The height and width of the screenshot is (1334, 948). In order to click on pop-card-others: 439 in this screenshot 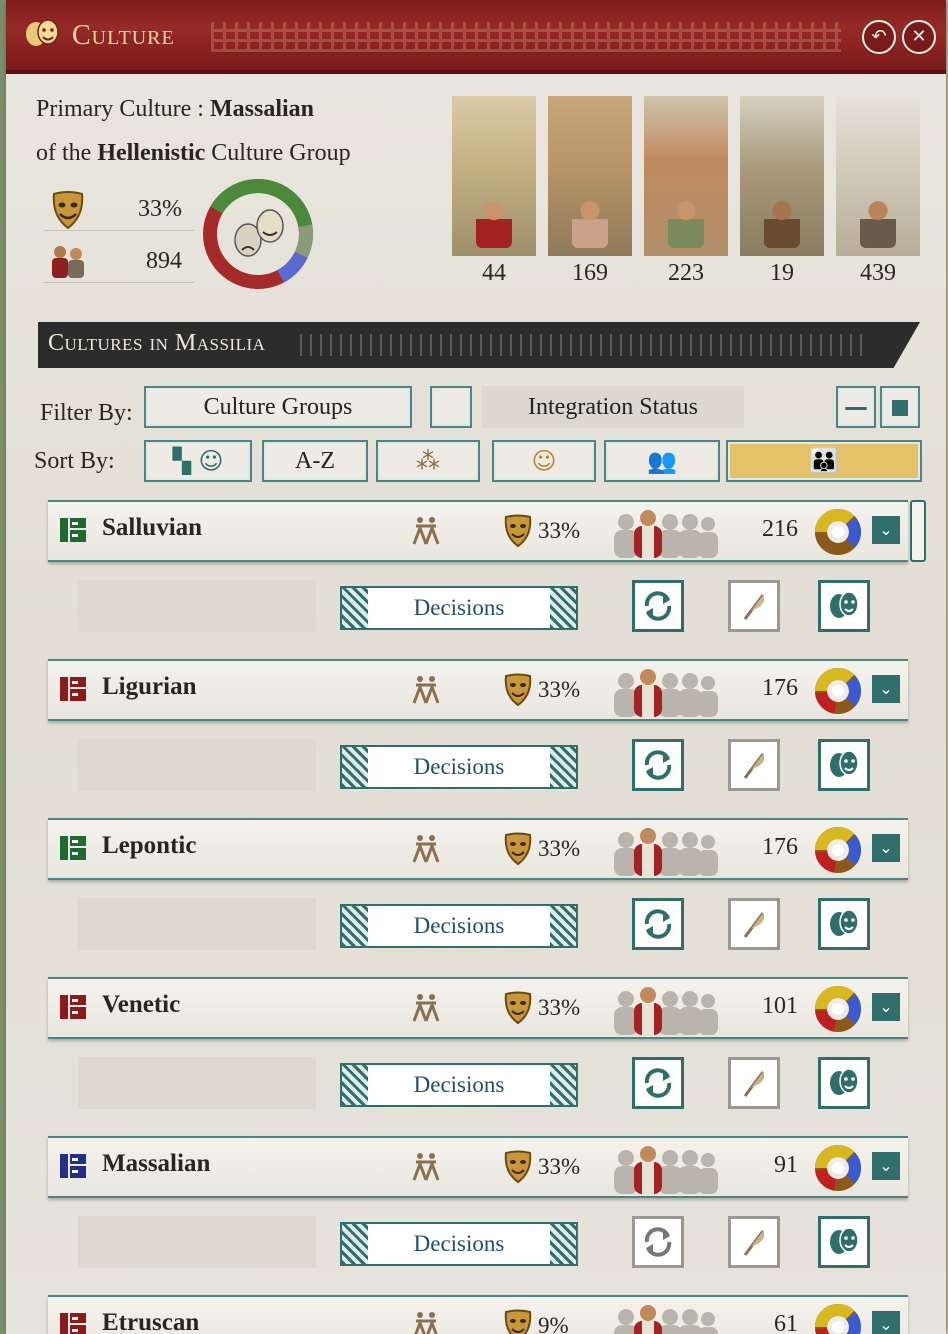, I will do `click(878, 194)`.